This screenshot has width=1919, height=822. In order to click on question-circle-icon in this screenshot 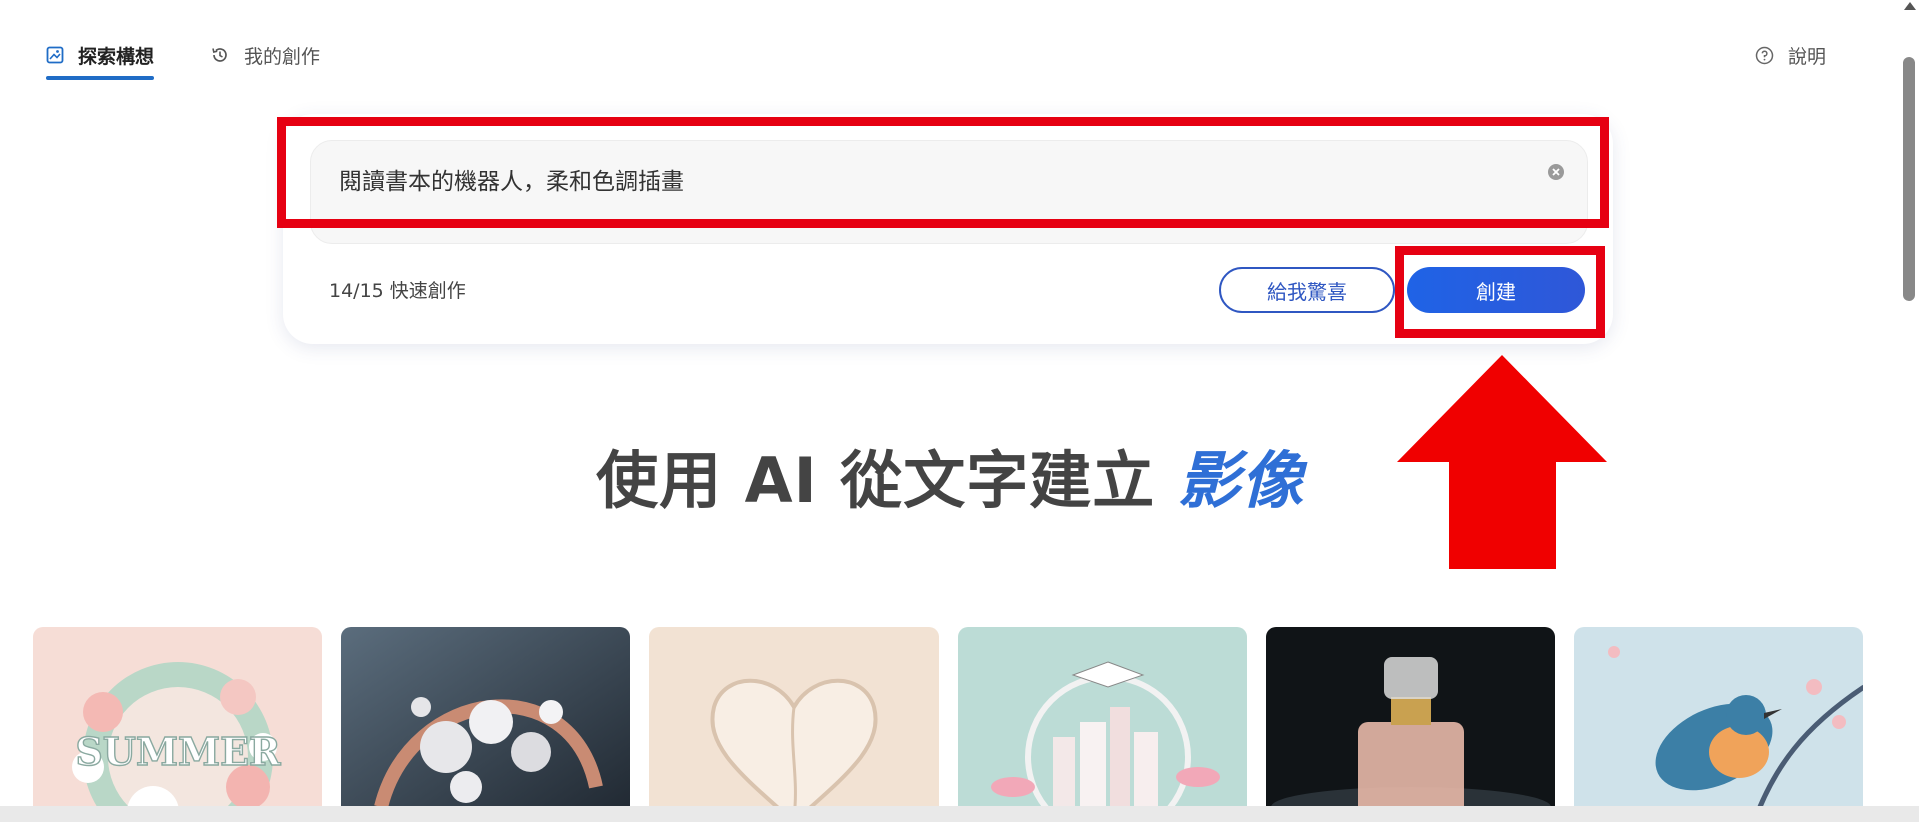, I will do `click(1764, 55)`.